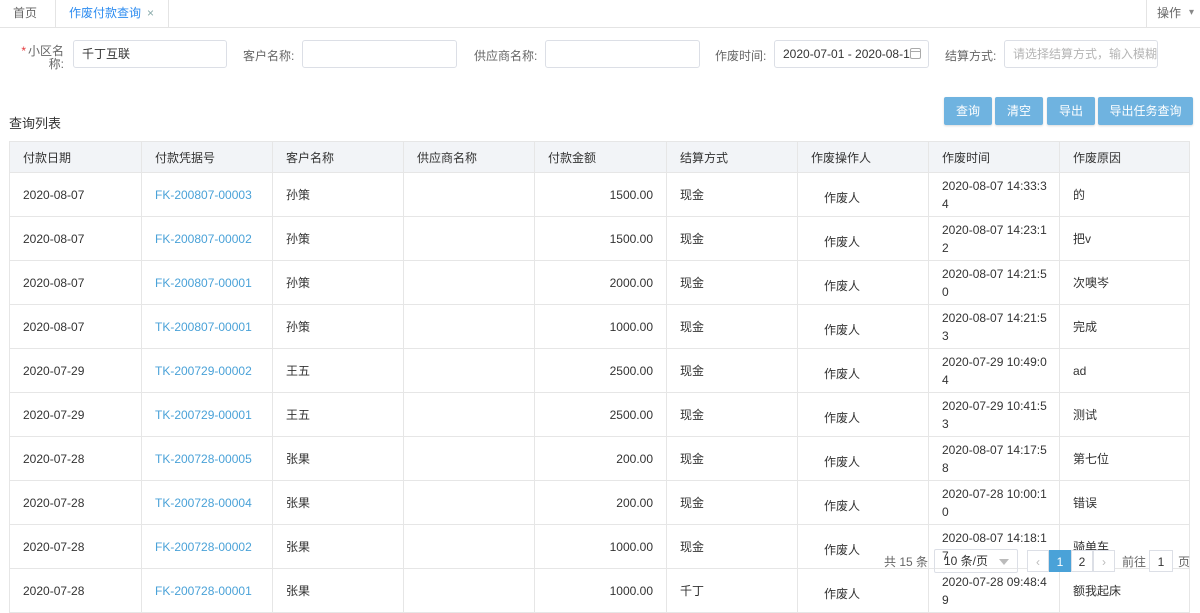 This screenshot has height=613, width=1200. I want to click on cell-void-time: 2020-07-28 09:48:49, so click(994, 590).